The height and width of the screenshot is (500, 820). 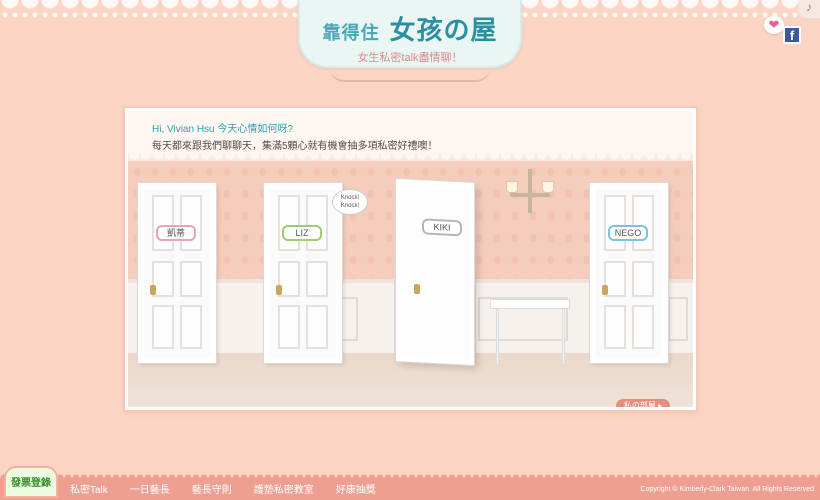 I want to click on bottom-nav: 私密Talk 一日藝長 藝長守則 護墊私密教室 好康抽獎, so click(x=234, y=488).